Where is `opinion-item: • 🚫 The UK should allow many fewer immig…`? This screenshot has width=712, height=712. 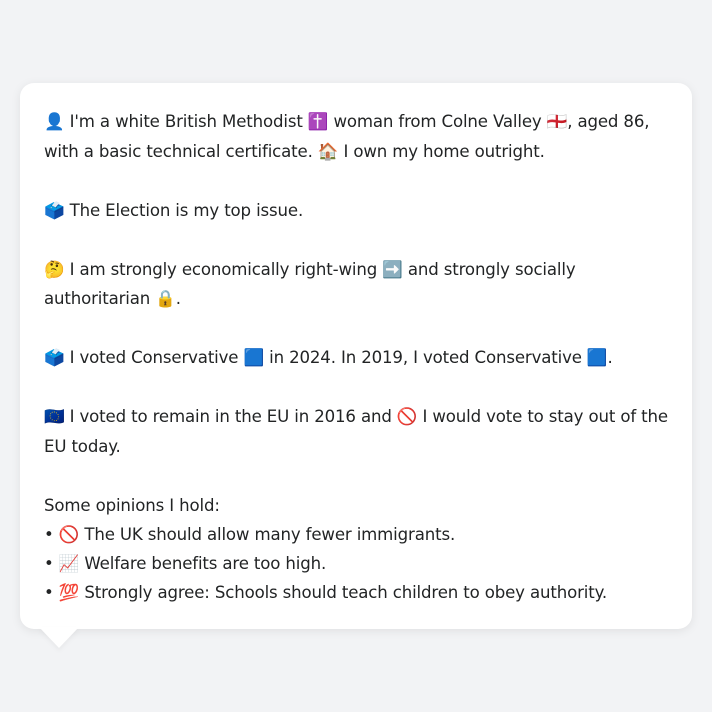 opinion-item: • 🚫 The UK should allow many fewer immig… is located at coordinates (250, 534).